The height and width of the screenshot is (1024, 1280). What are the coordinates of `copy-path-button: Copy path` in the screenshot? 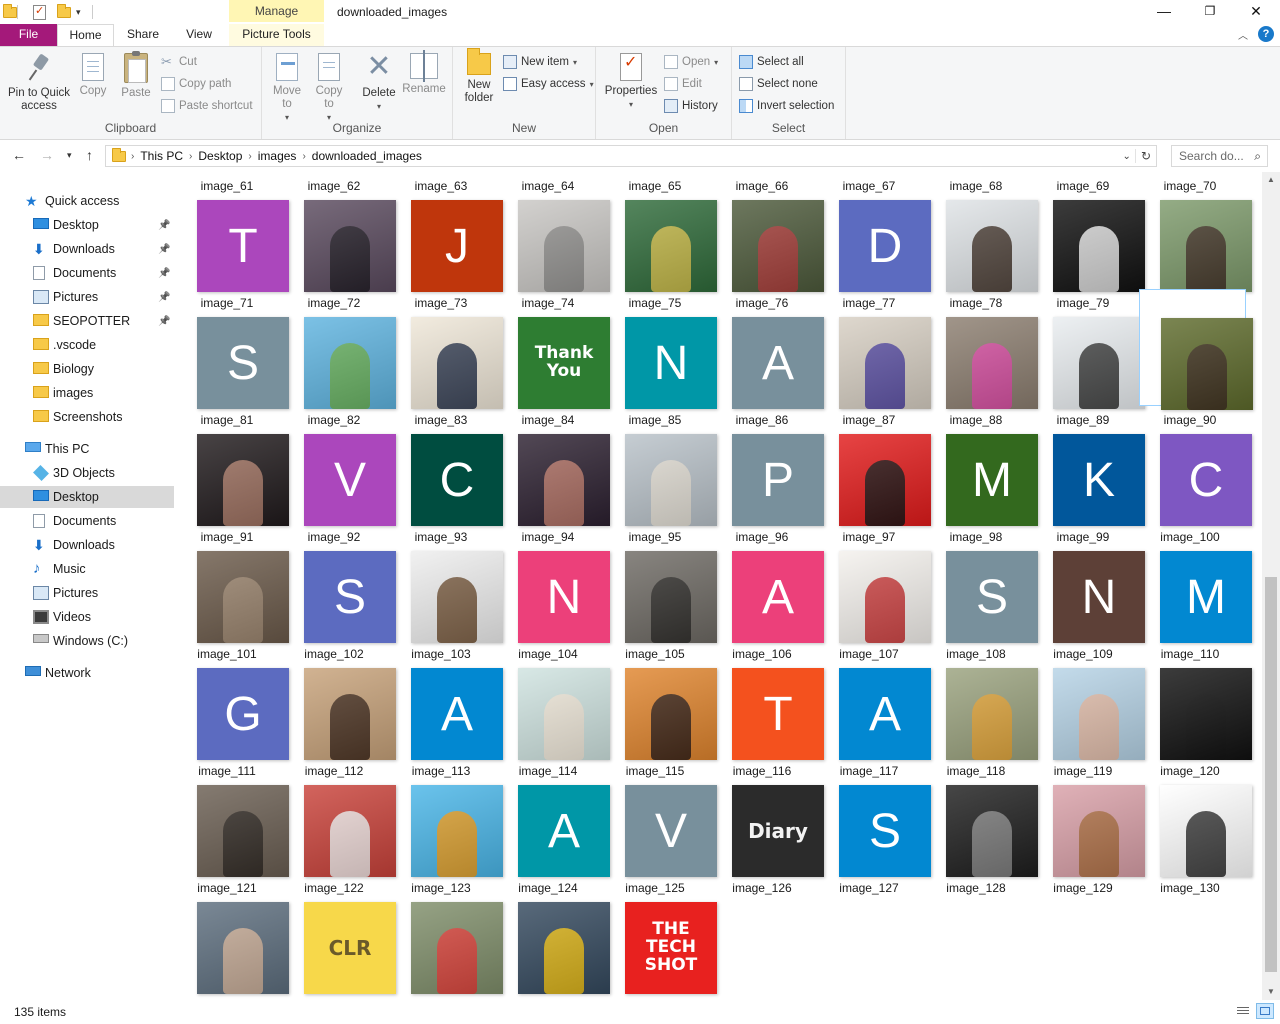 It's located at (196, 84).